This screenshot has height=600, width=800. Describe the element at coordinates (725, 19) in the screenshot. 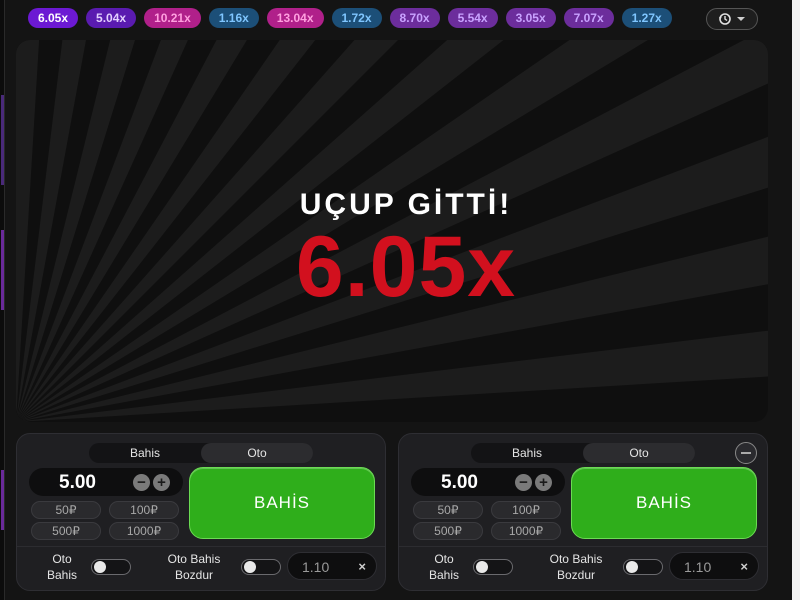

I see `history-icon` at that location.